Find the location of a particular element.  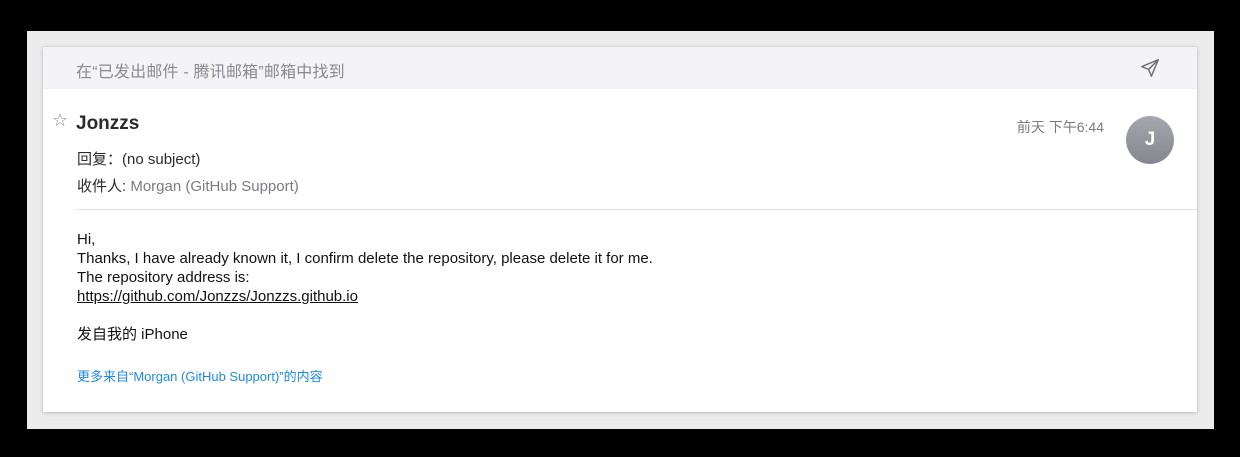

recipient-label: 收件人: is located at coordinates (102, 186).